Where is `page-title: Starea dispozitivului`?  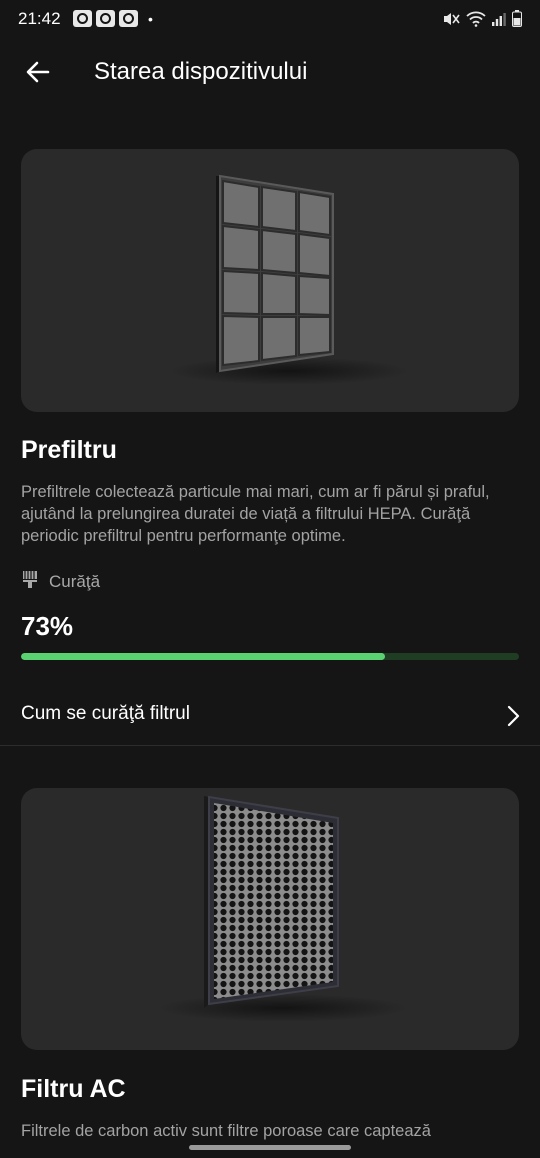 page-title: Starea dispozitivului is located at coordinates (201, 71).